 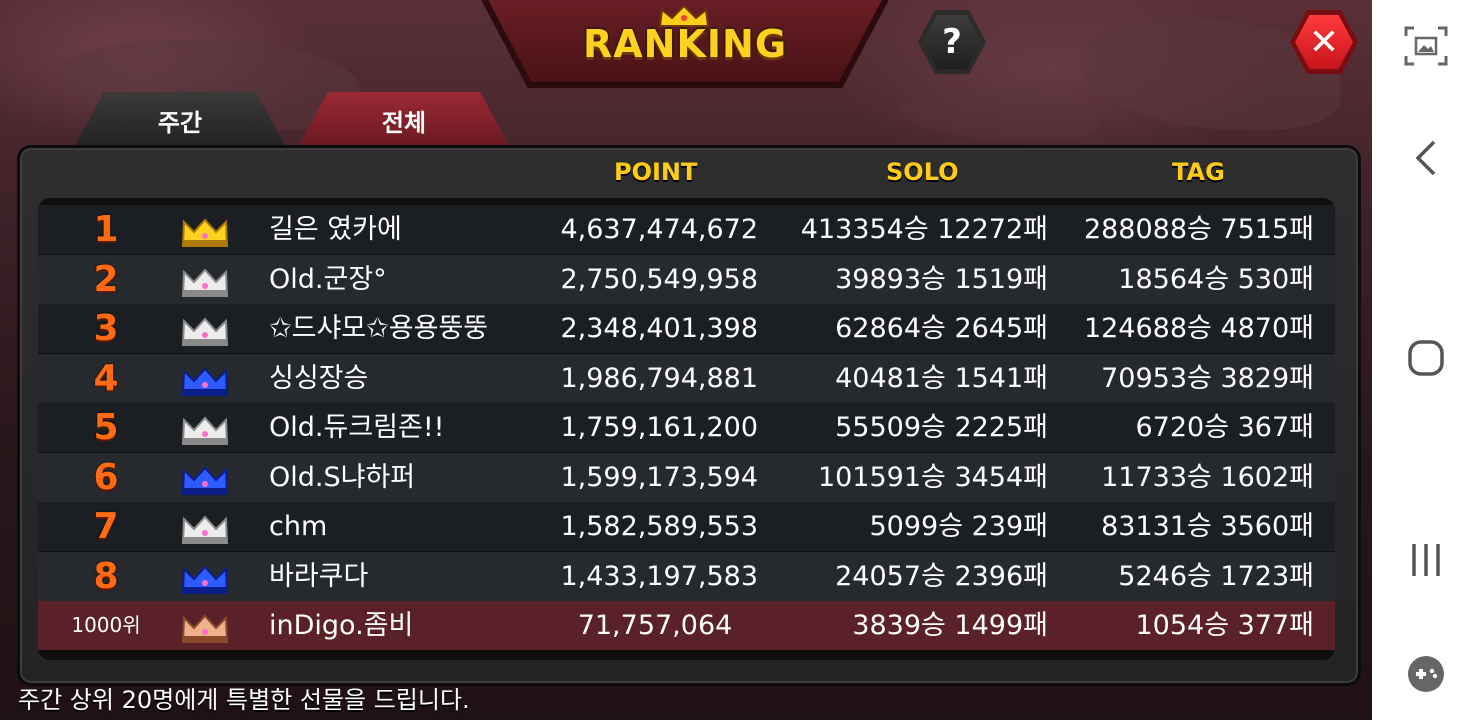 What do you see at coordinates (106, 427) in the screenshot?
I see `rank-number: 5` at bounding box center [106, 427].